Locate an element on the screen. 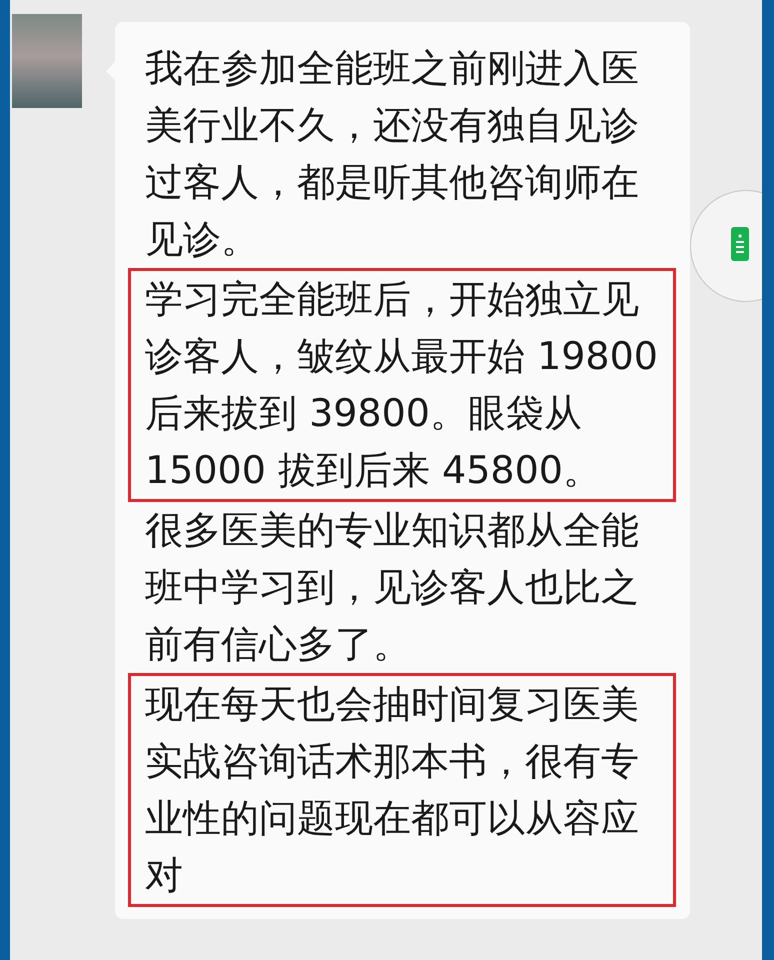  message-text: 我在参加全能班之前刚进入医 美行业不久，还没有独自见诊 过客人，都是听其他咨询师在 见诊。 is located at coordinates (392, 154).